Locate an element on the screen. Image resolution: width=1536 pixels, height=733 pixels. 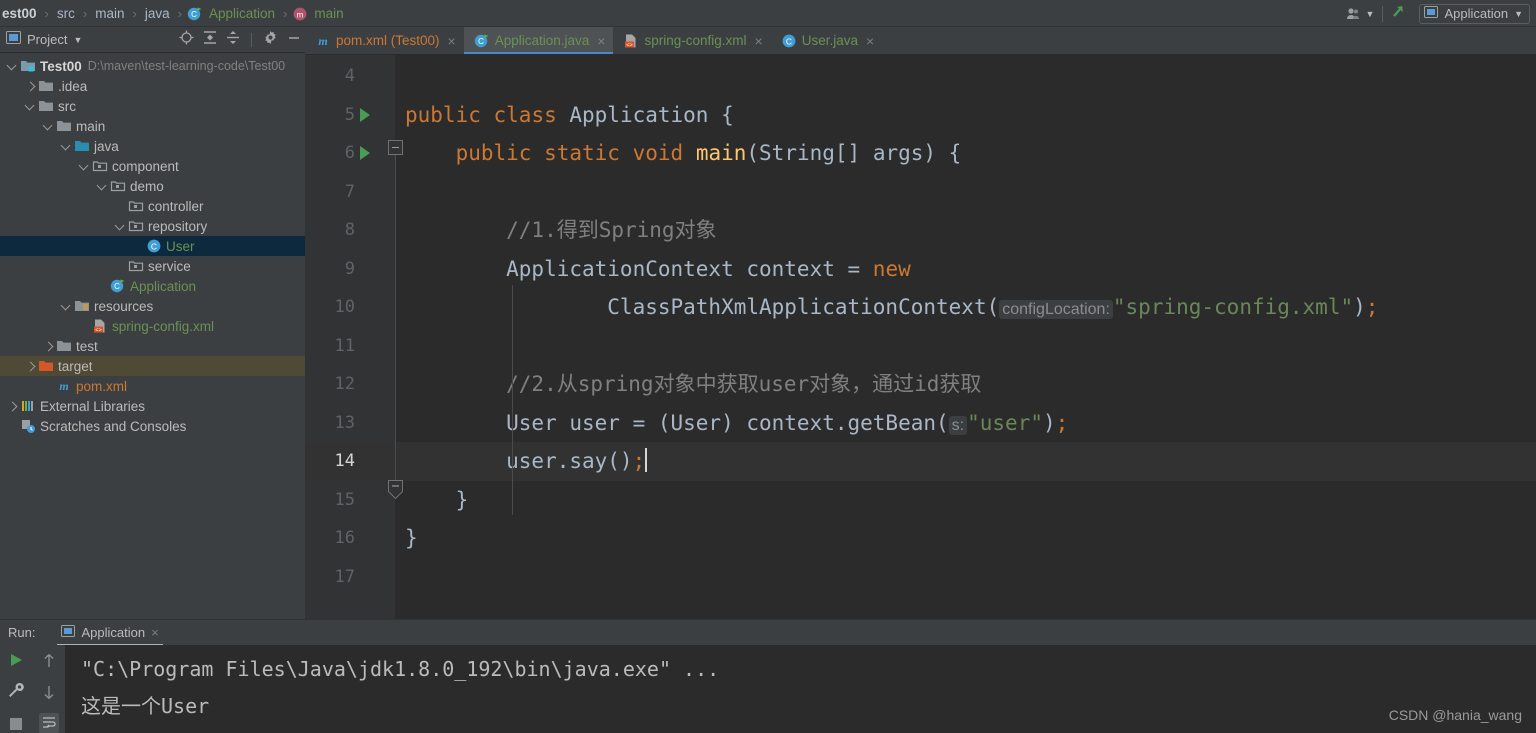
editor-tab-pom-xml-test00-: m pom.xml (Test00) × is located at coordinates (384, 40).